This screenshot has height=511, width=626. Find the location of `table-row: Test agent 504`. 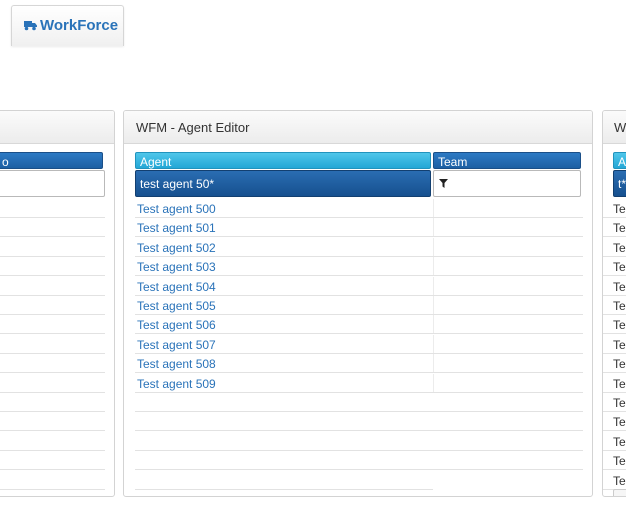

table-row: Test agent 504 is located at coordinates (359, 286).